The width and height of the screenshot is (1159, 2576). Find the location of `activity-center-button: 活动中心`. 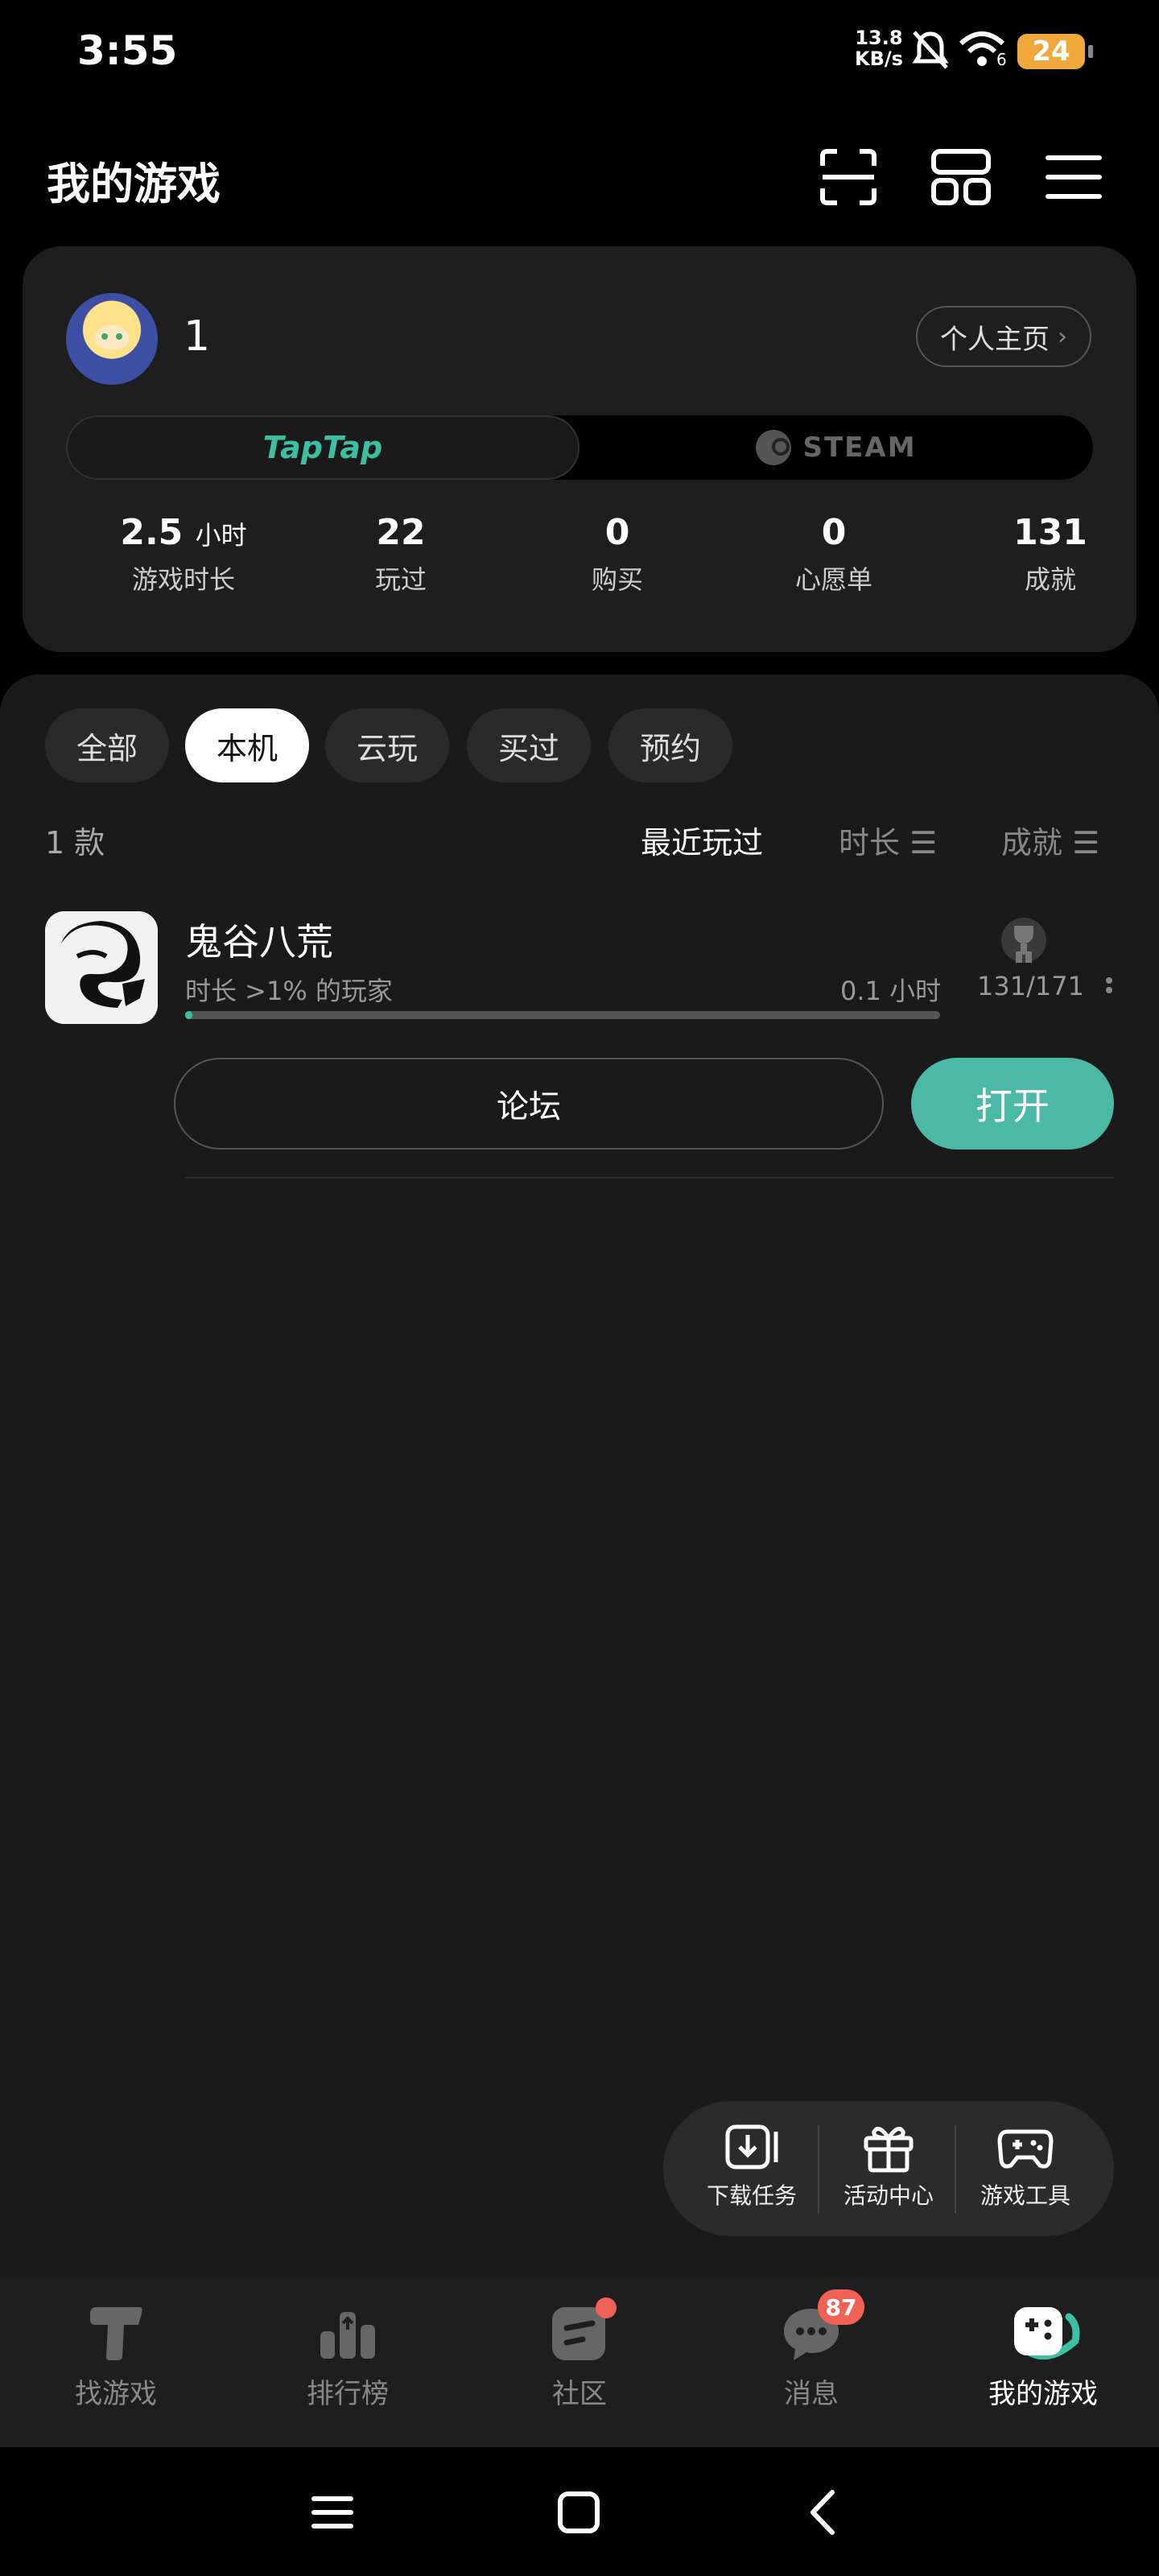

activity-center-button: 活动中心 is located at coordinates (888, 2165).